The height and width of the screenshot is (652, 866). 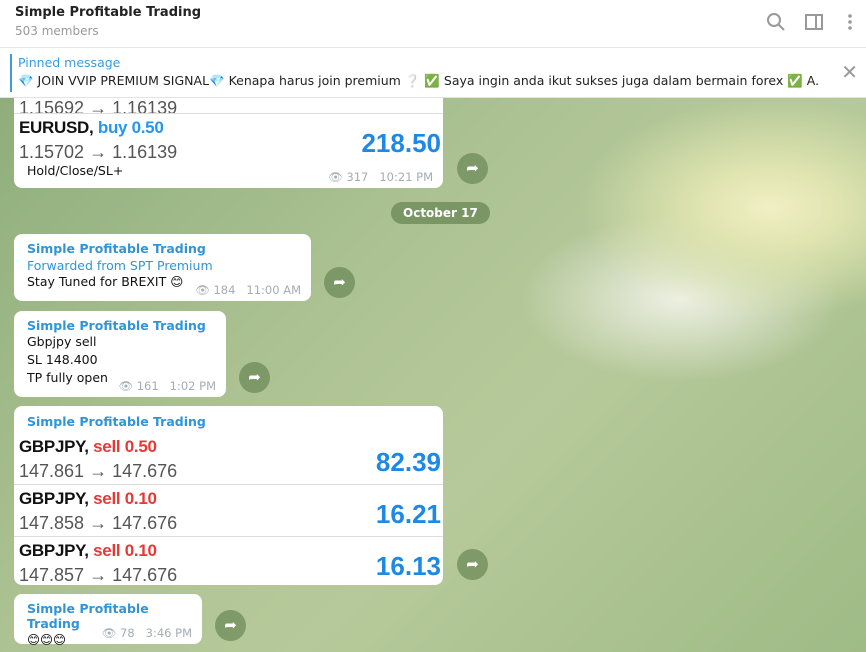 What do you see at coordinates (850, 22) in the screenshot?
I see `more-menu-icon` at bounding box center [850, 22].